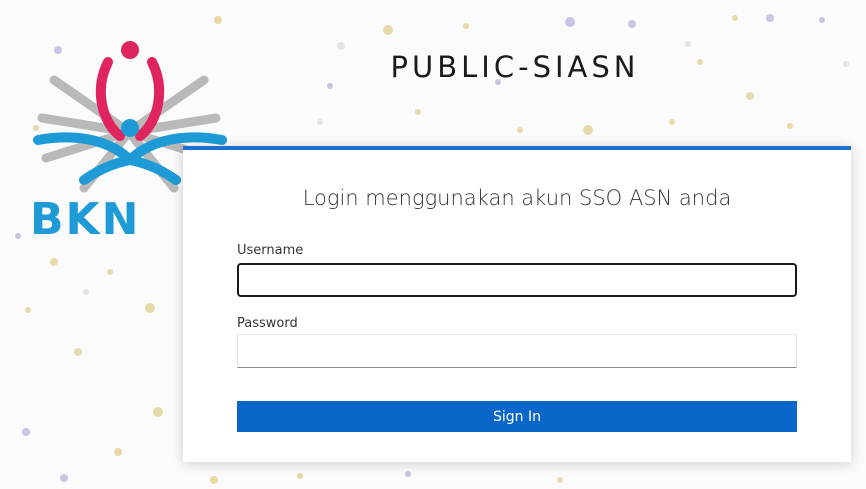 The height and width of the screenshot is (489, 866). What do you see at coordinates (267, 323) in the screenshot?
I see `password-label: Password` at bounding box center [267, 323].